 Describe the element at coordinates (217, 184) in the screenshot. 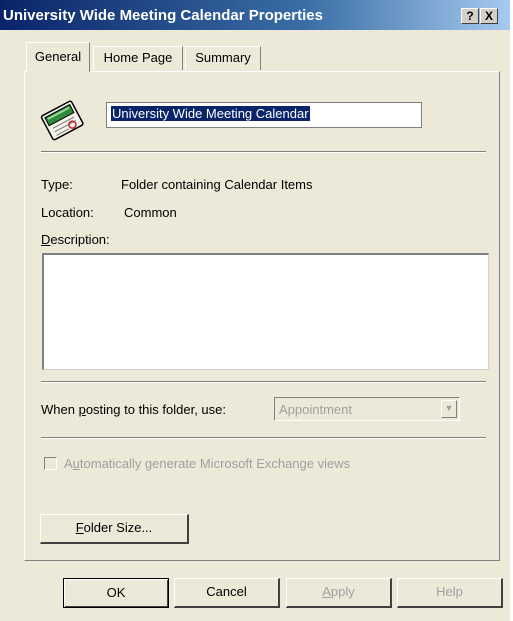

I see `type-value: Folder containing Calendar Items` at that location.